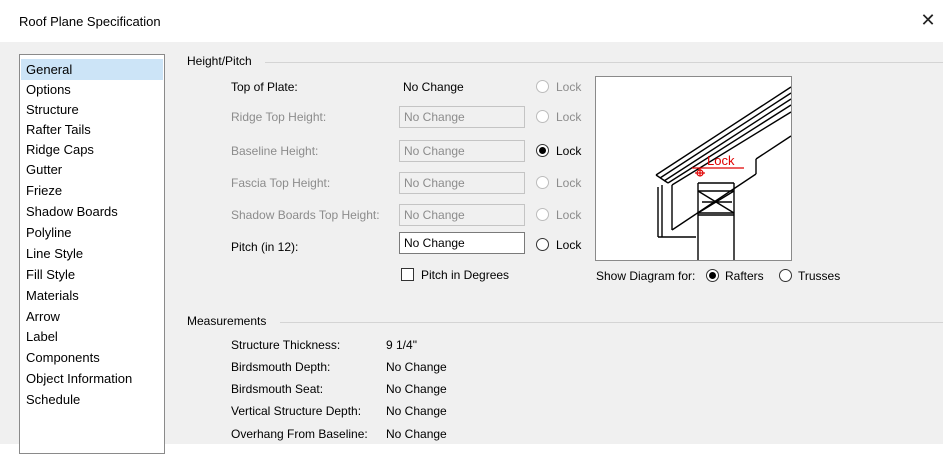  I want to click on structure-thickness-value: 9 1/4", so click(401, 345).